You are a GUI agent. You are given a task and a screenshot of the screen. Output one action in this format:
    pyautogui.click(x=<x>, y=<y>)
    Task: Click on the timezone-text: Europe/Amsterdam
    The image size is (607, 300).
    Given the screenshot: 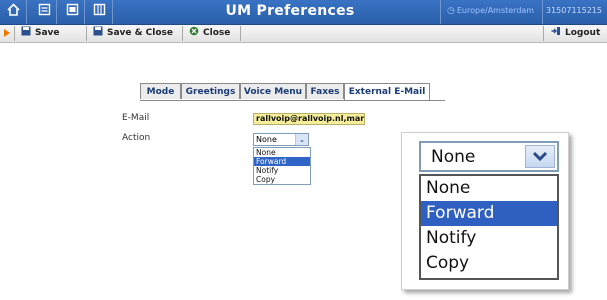 What is the action you would take?
    pyautogui.click(x=495, y=10)
    